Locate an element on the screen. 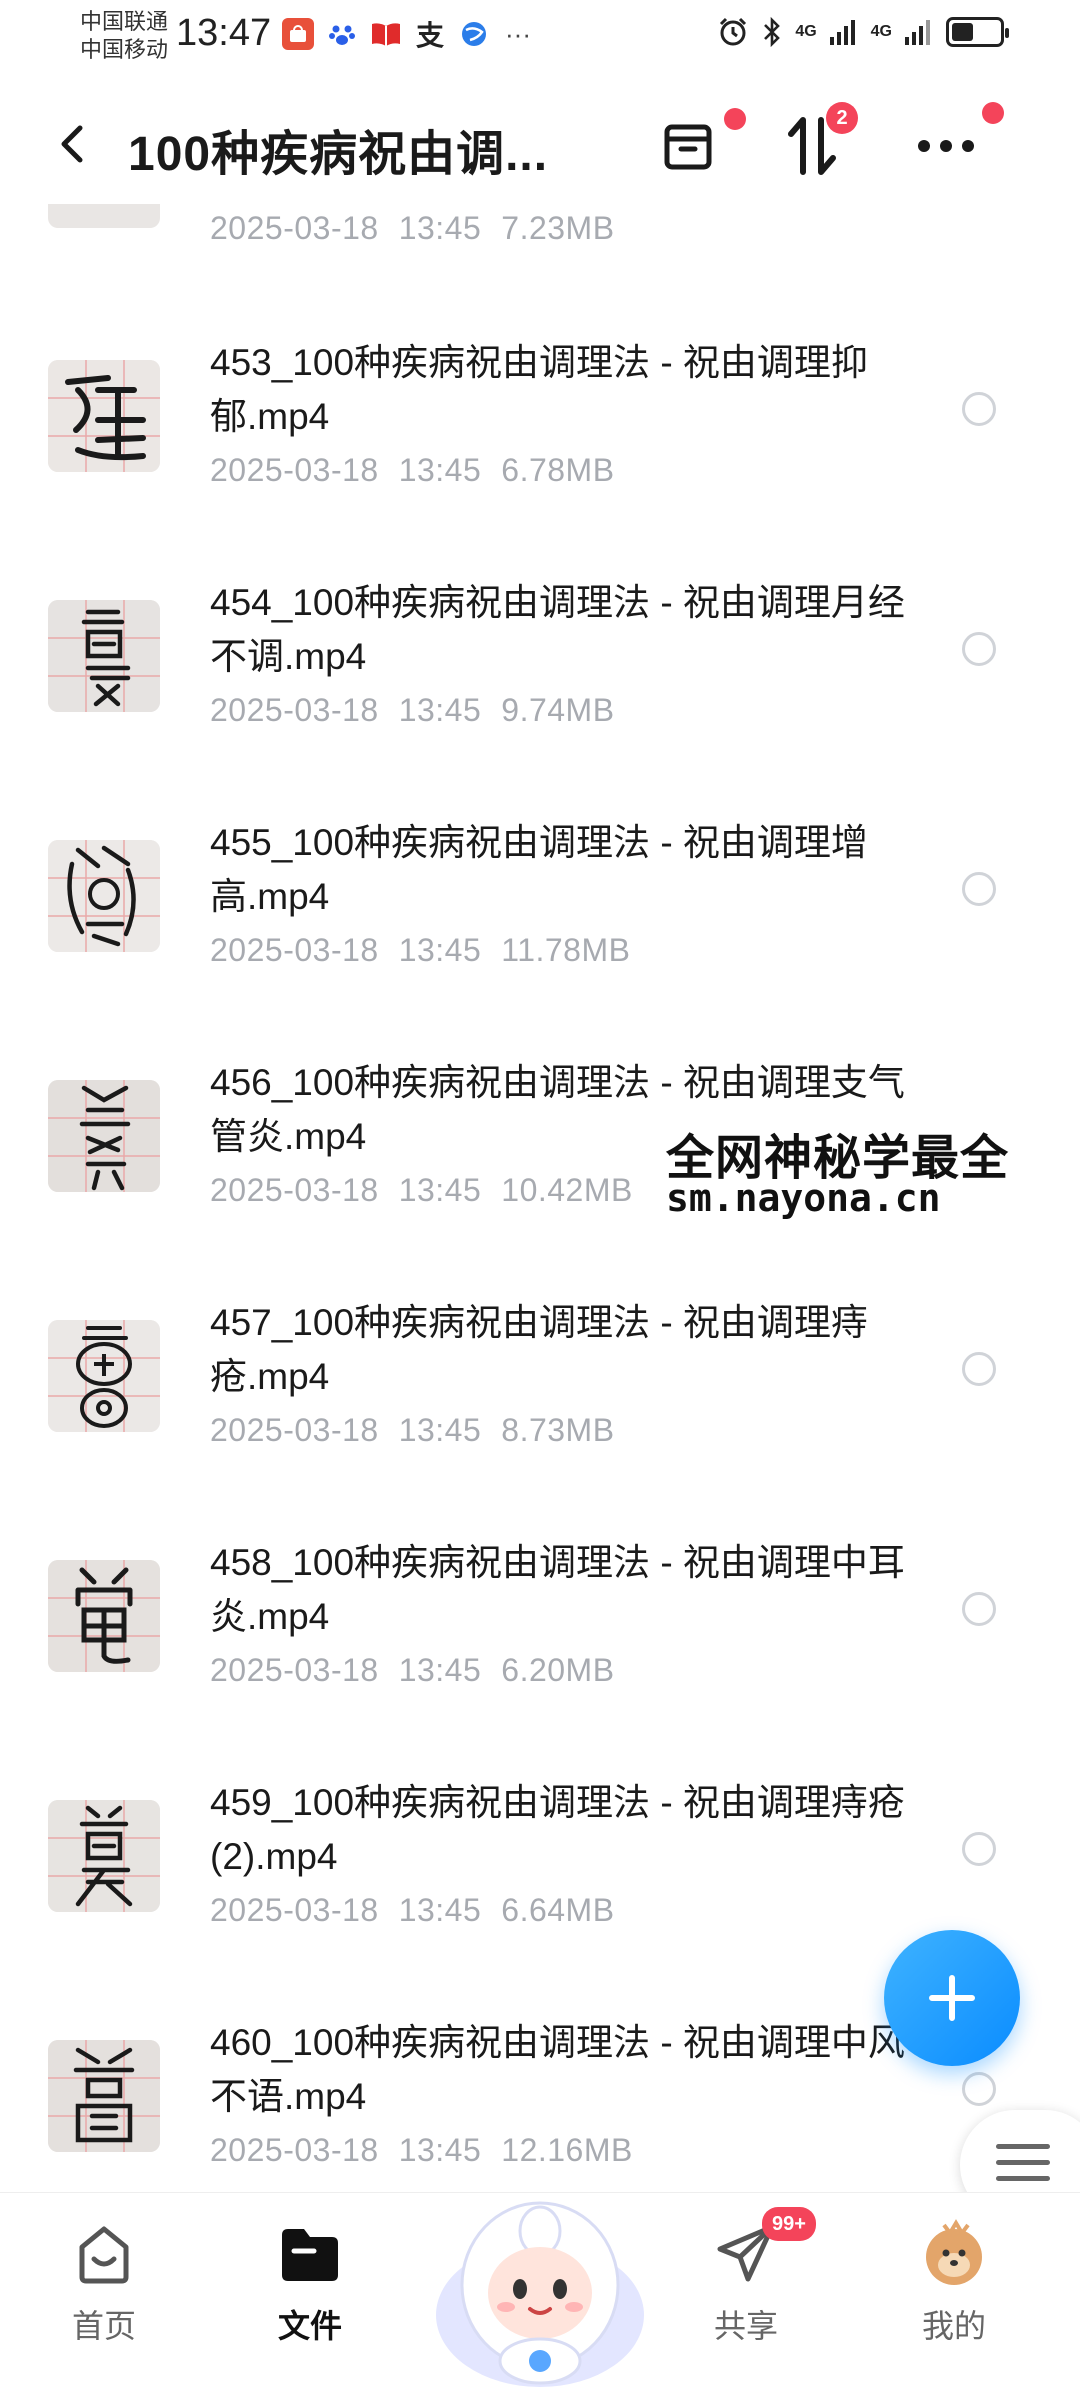  status-time: 13:47 is located at coordinates (224, 33).